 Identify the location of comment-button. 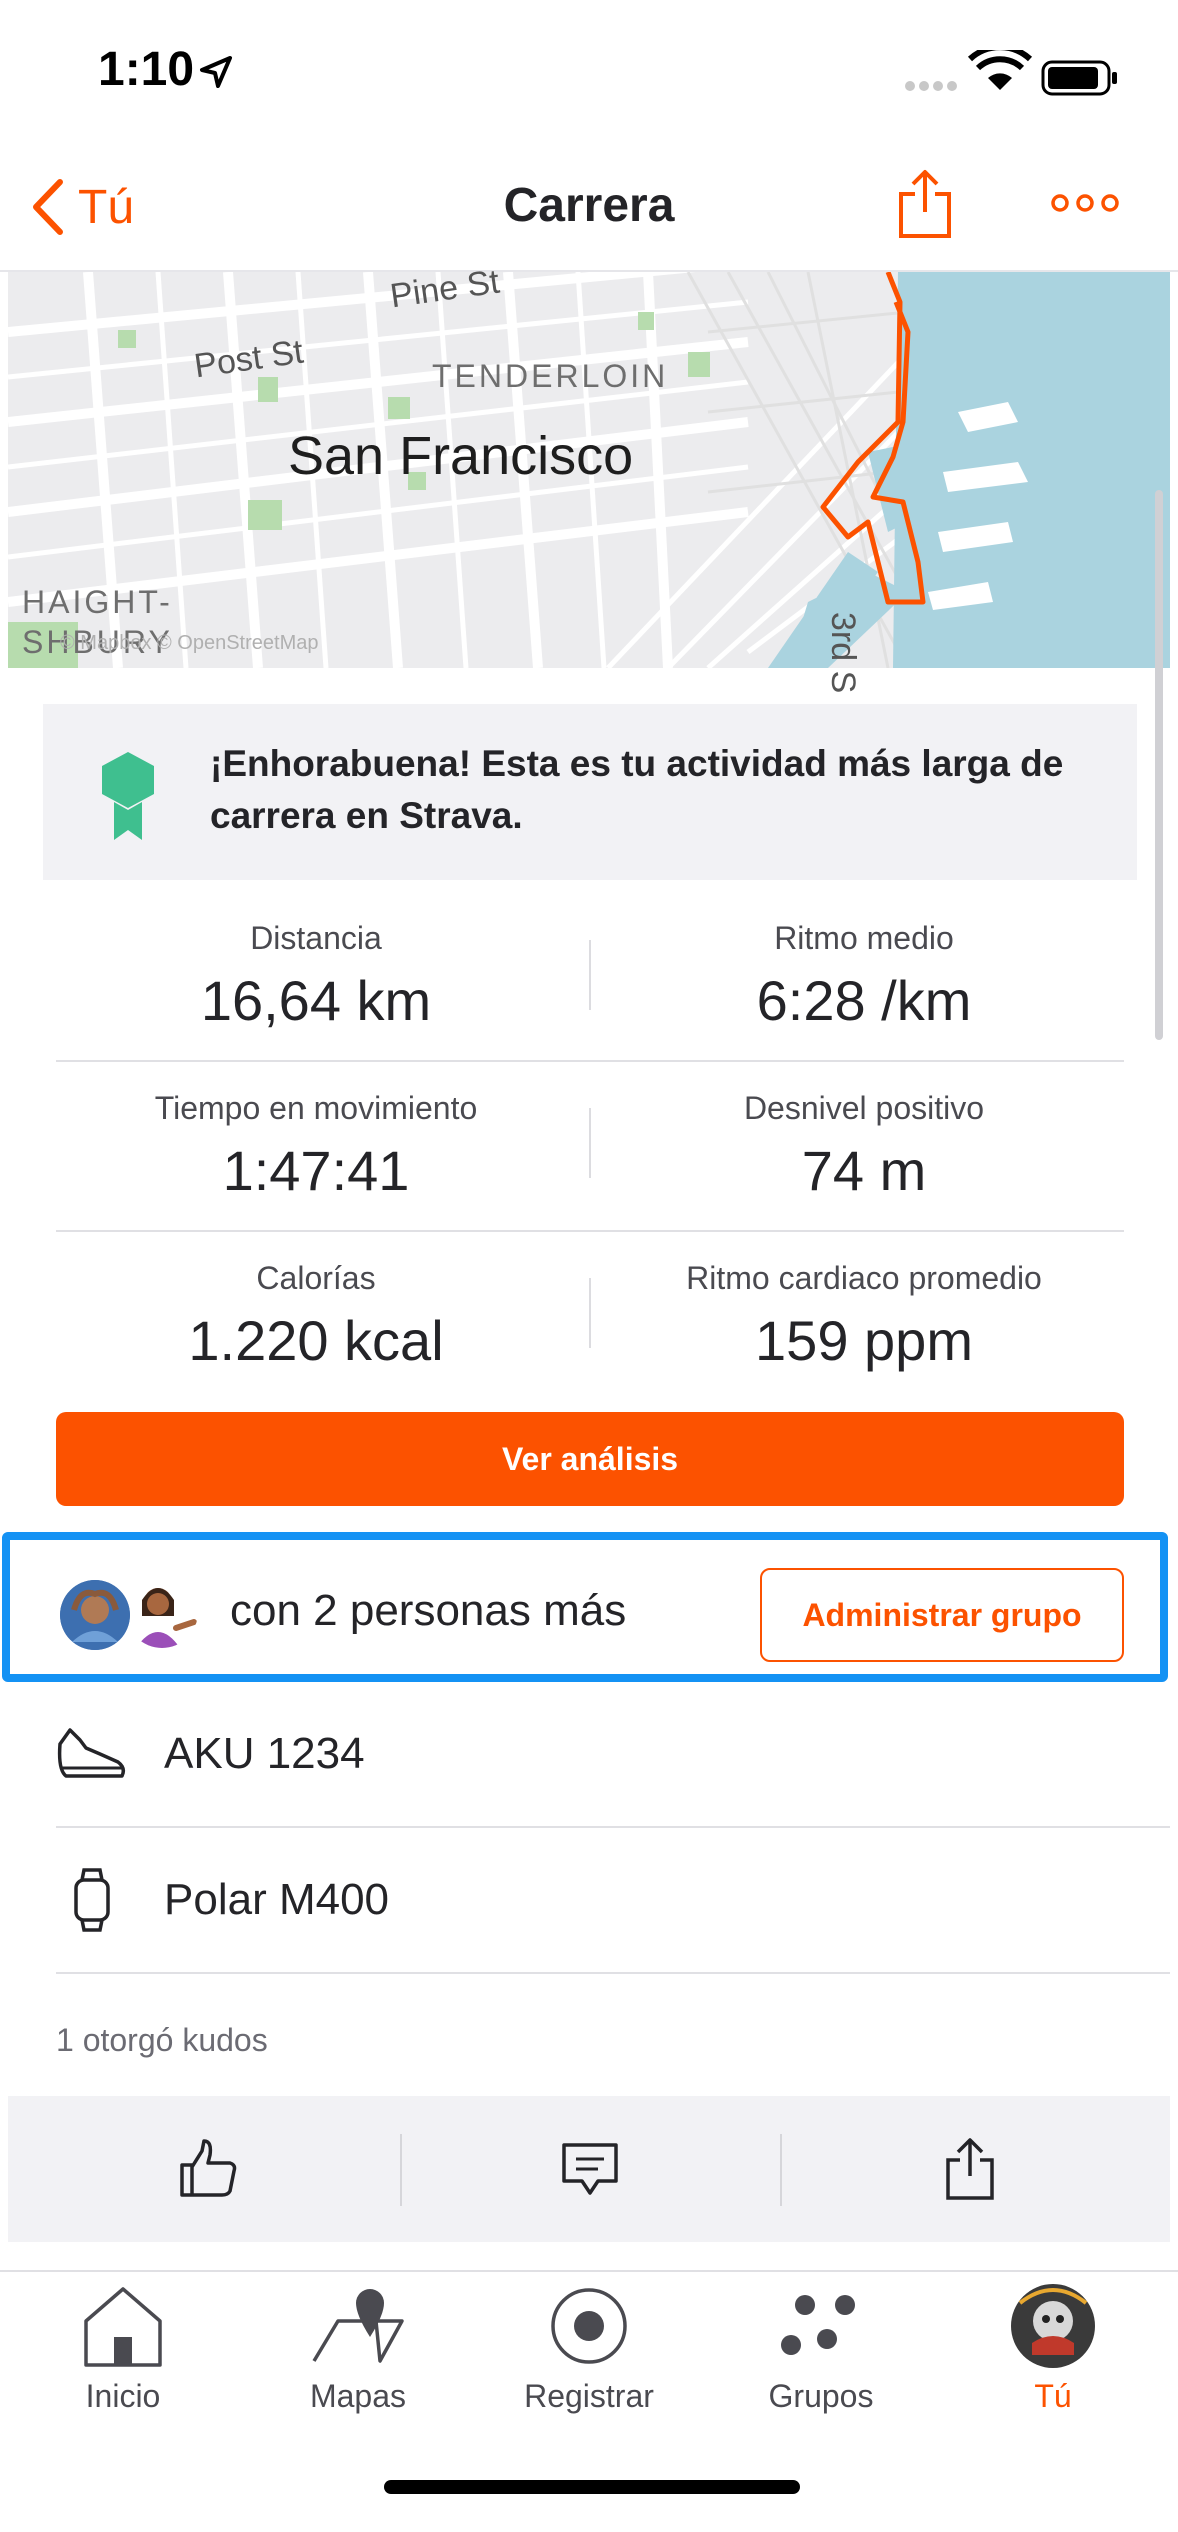
(590, 2169).